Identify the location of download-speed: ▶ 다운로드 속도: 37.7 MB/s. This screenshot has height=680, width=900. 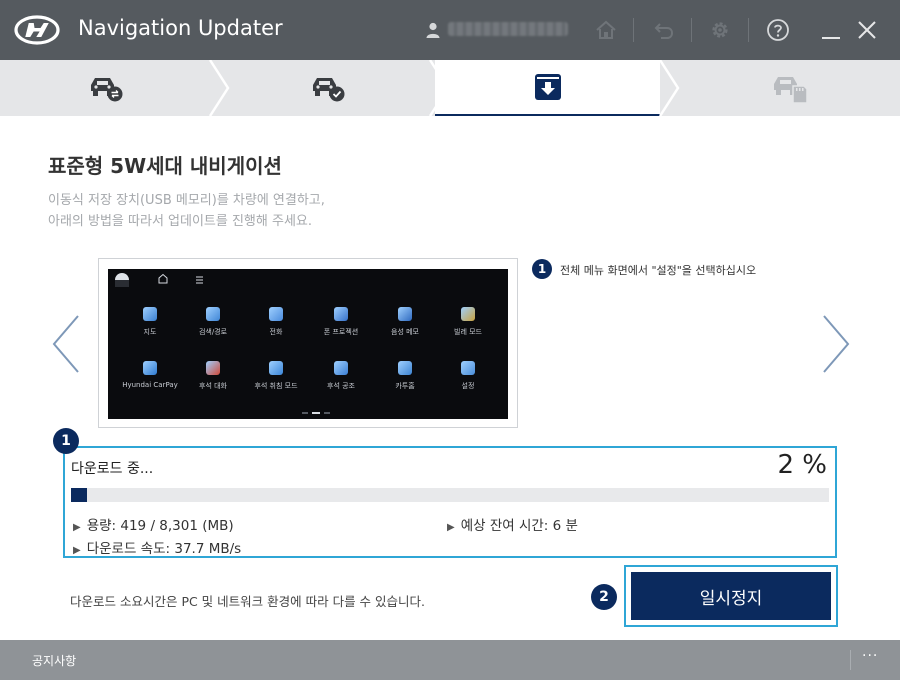
(157, 547).